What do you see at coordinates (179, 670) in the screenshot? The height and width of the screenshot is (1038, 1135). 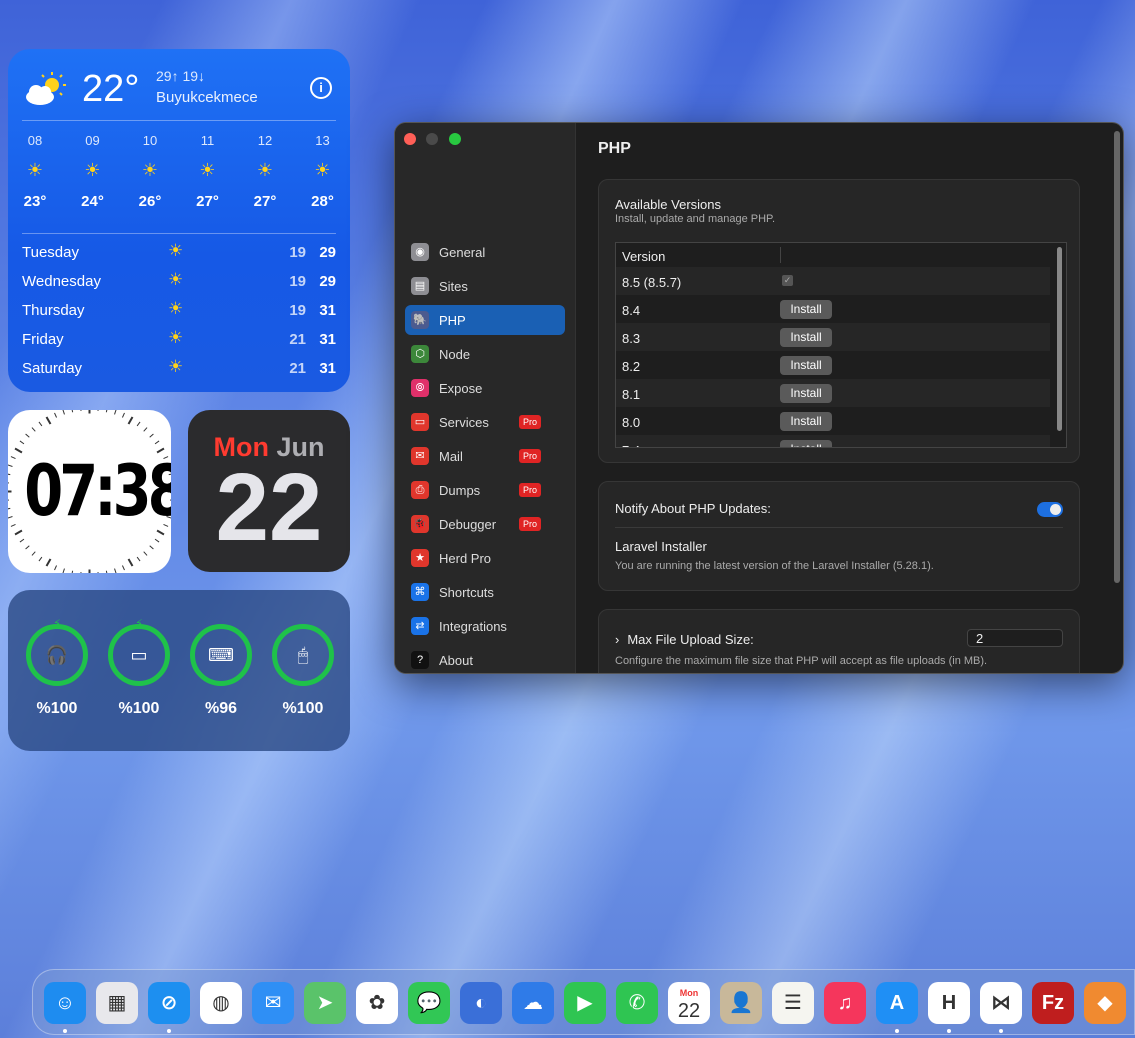 I see `battery-widget: ⚡ 🎧 %100 ⚡ ▭ %100 ⌨ %96 🖱 %100` at bounding box center [179, 670].